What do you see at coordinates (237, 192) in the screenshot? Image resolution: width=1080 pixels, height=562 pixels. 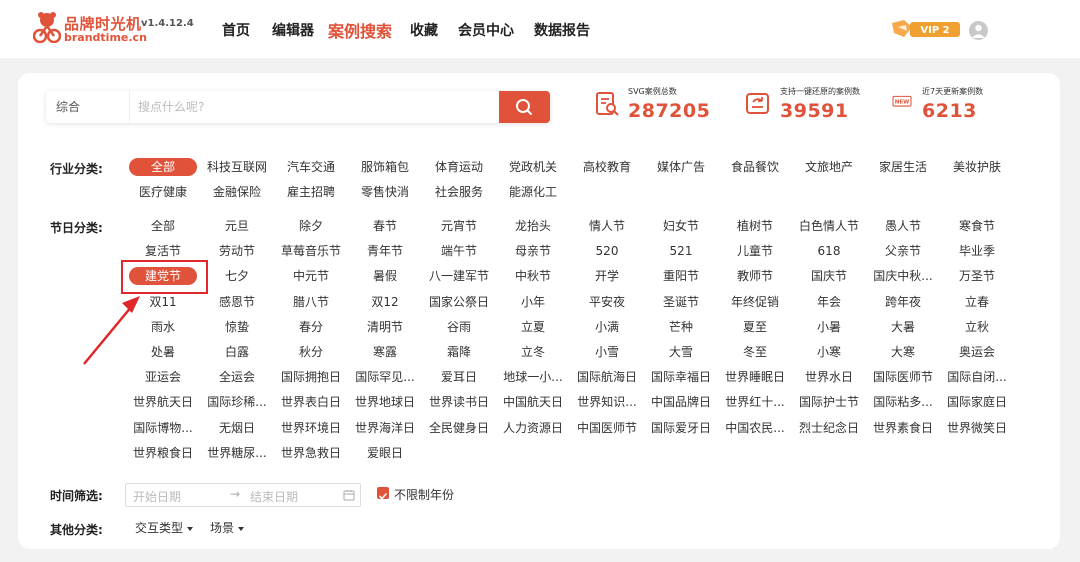 I see `industry-tag: 金融保险` at bounding box center [237, 192].